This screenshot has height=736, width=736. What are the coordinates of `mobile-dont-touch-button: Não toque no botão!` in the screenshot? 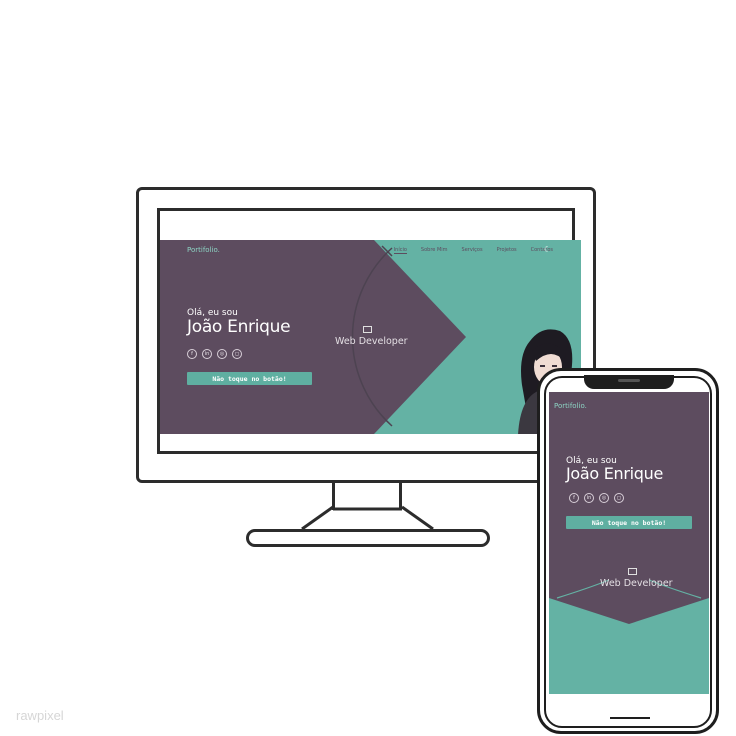 It's located at (629, 522).